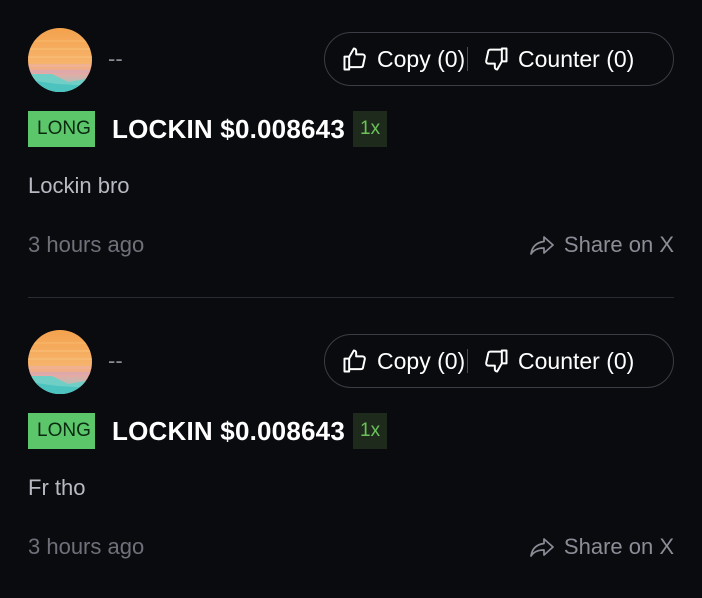 Image resolution: width=702 pixels, height=598 pixels. I want to click on post-message: Lockin bro, so click(79, 185).